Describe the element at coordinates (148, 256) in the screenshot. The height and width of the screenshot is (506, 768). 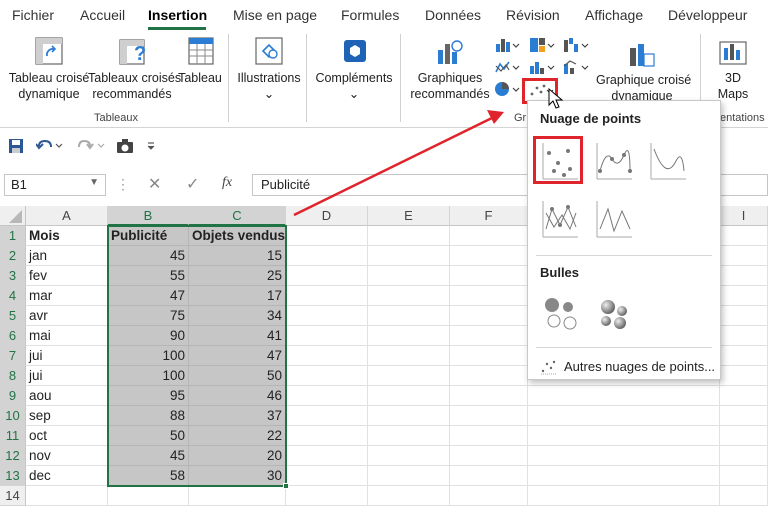
I see `cell-b2: 45` at that location.